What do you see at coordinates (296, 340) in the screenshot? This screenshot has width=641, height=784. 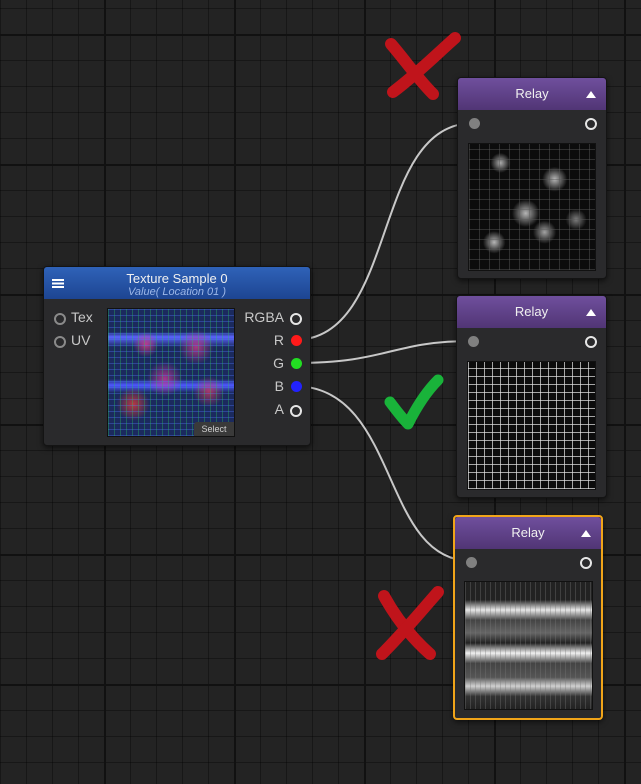 I see `r-output-port` at bounding box center [296, 340].